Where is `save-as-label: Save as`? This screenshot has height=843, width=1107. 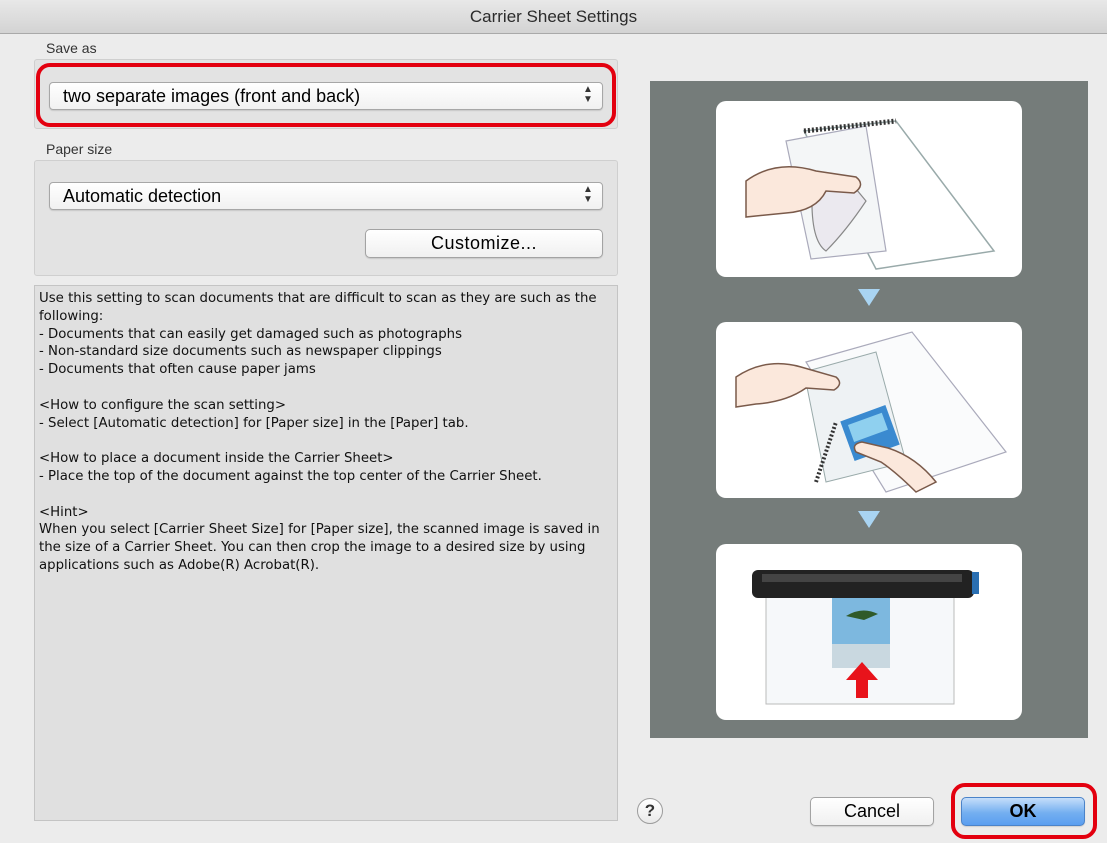 save-as-label: Save as is located at coordinates (71, 48).